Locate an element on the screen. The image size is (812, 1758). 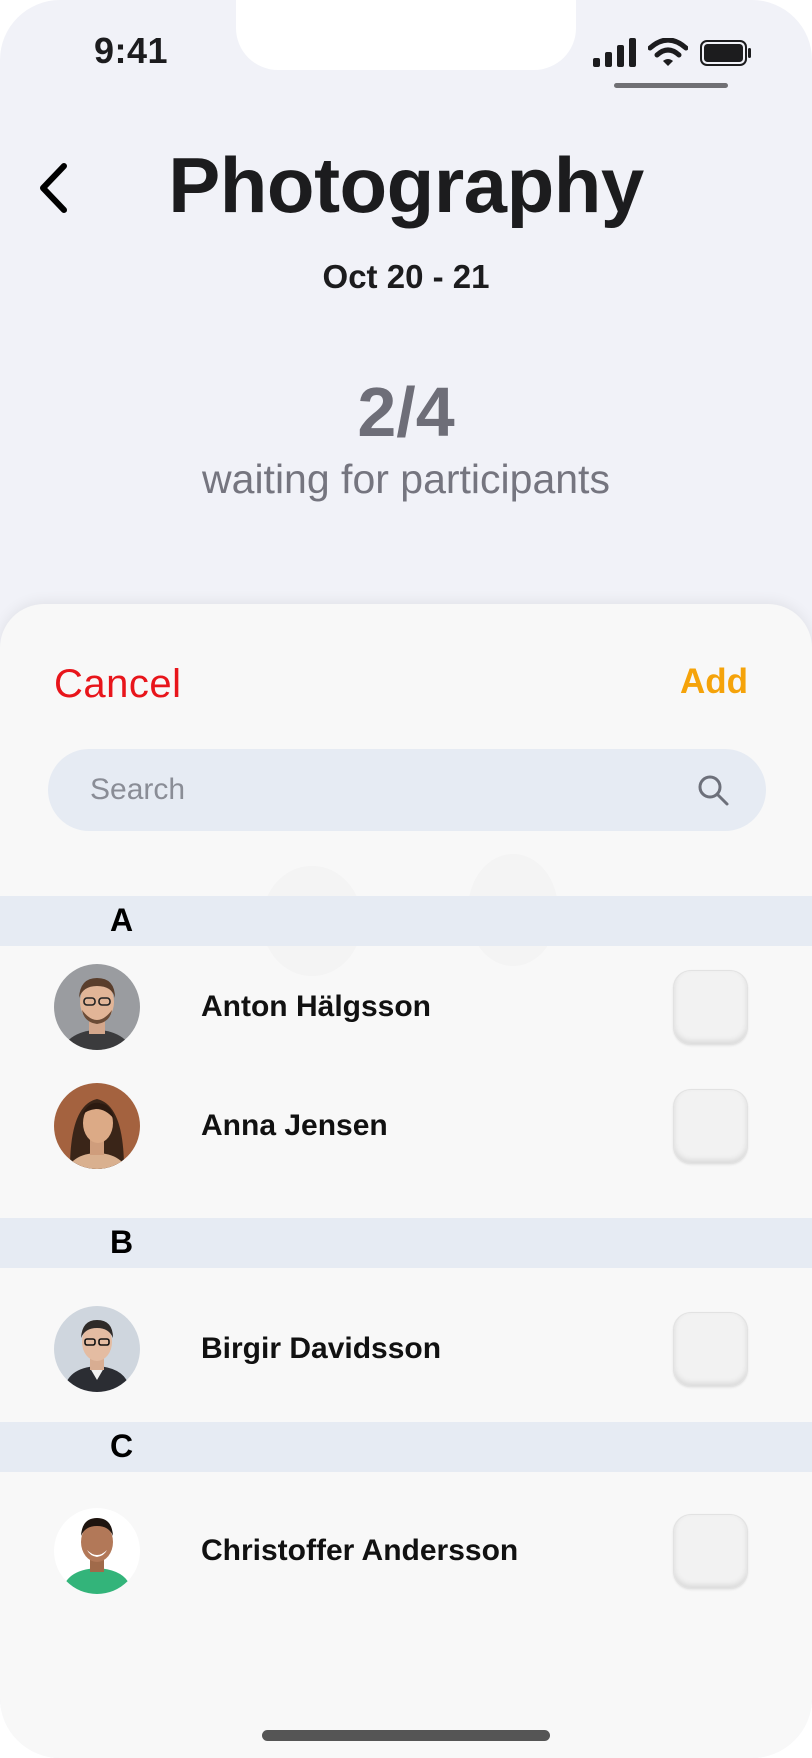
add-button: Add is located at coordinates (714, 682).